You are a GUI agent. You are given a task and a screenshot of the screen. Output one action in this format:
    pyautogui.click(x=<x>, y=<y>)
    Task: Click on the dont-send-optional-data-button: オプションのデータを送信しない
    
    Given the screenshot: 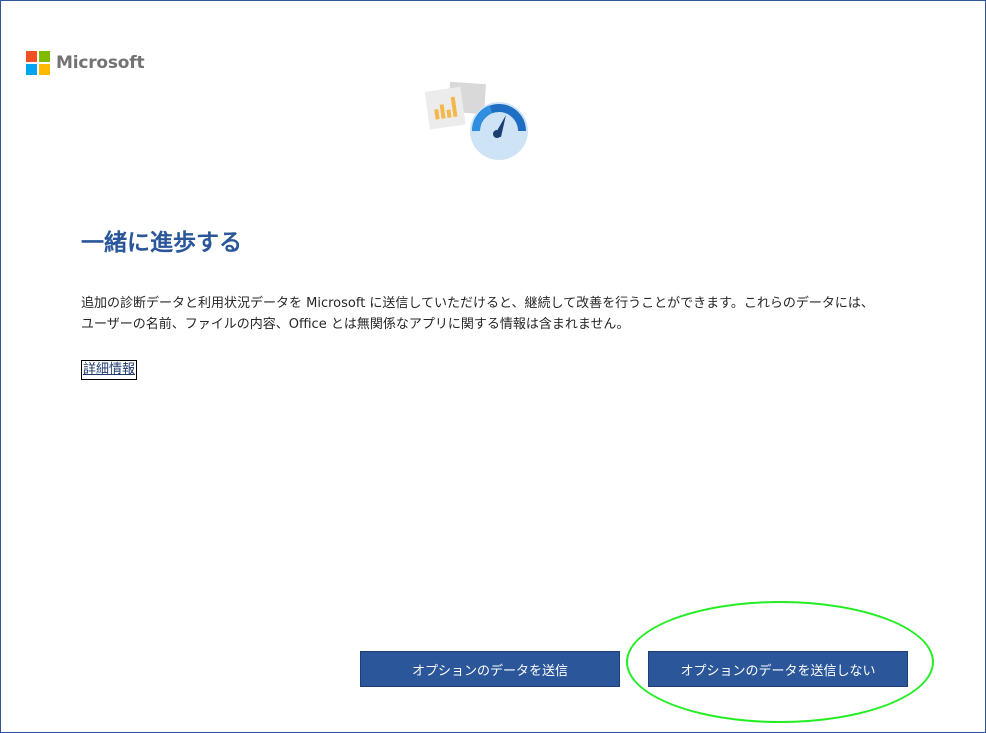 What is the action you would take?
    pyautogui.click(x=778, y=669)
    